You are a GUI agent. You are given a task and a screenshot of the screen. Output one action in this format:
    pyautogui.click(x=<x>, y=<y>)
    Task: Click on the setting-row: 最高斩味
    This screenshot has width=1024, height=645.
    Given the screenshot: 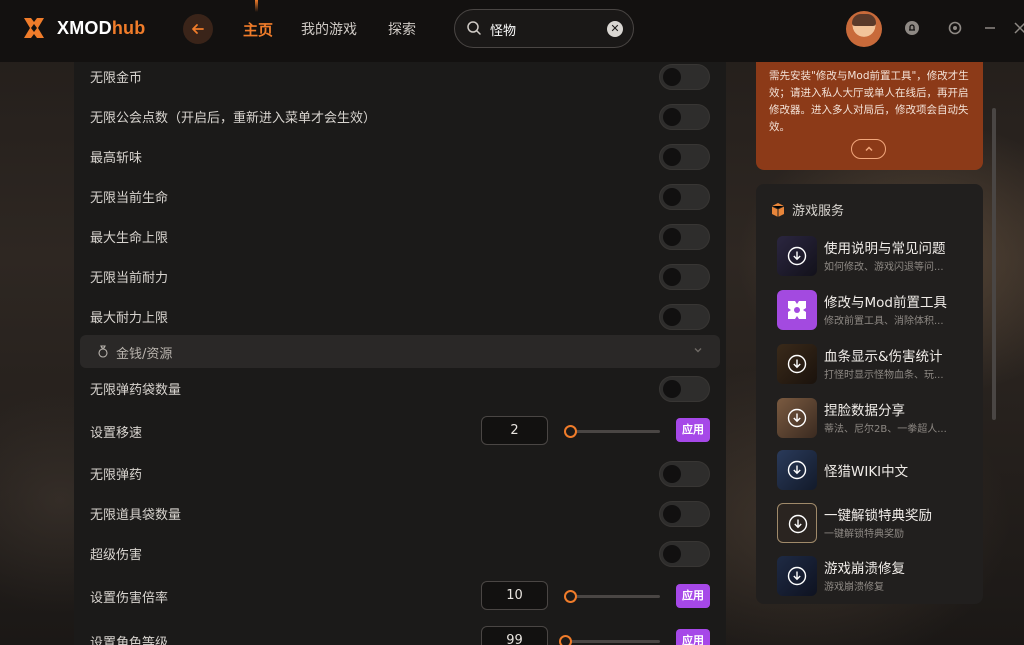 What is the action you would take?
    pyautogui.click(x=400, y=157)
    